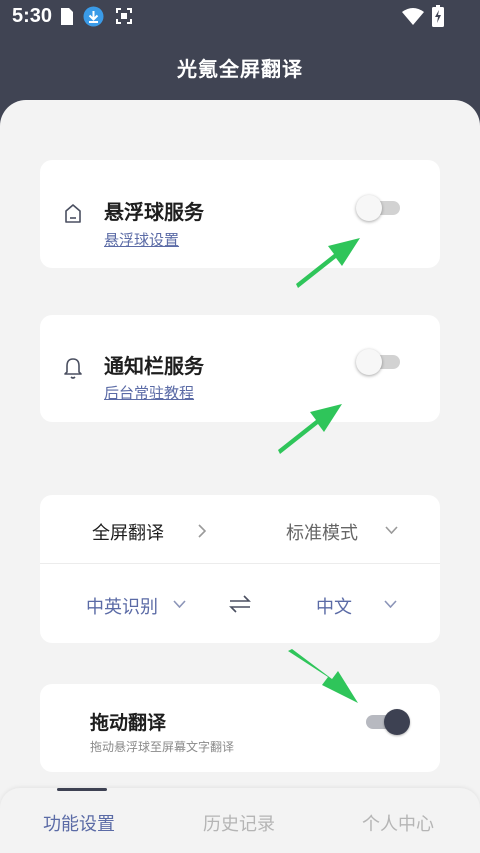  Describe the element at coordinates (239, 823) in the screenshot. I see `nav-tab-history: 历史记录` at that location.